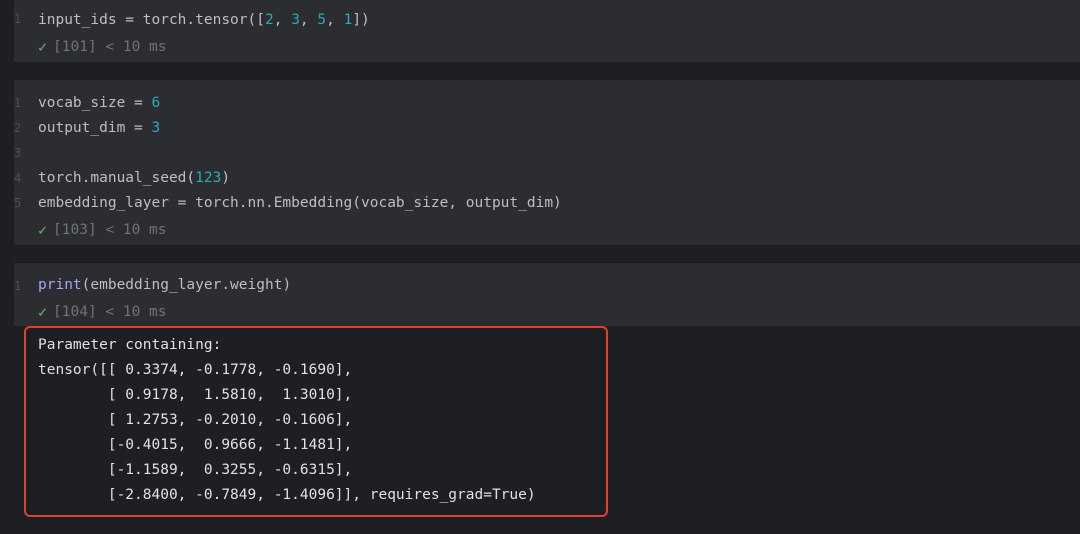  Describe the element at coordinates (195, 395) in the screenshot. I see `output-line: [ 0.9178, 1.5810, 1.3010],` at that location.